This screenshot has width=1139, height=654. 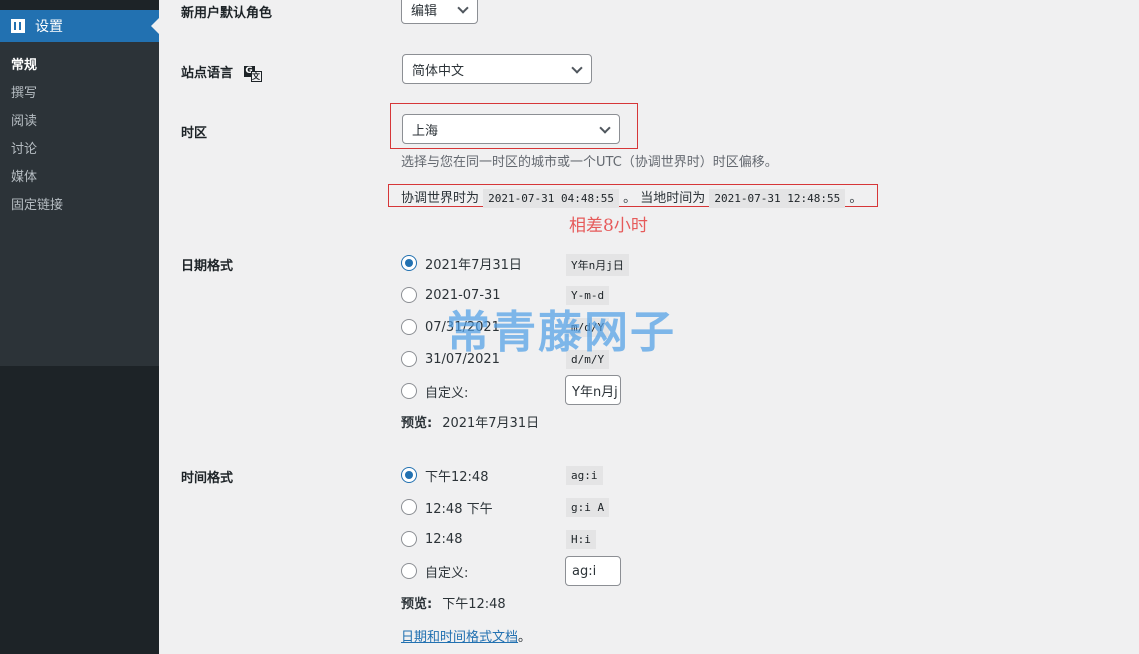 I want to click on date-preview-label: 预览:, so click(x=417, y=423).